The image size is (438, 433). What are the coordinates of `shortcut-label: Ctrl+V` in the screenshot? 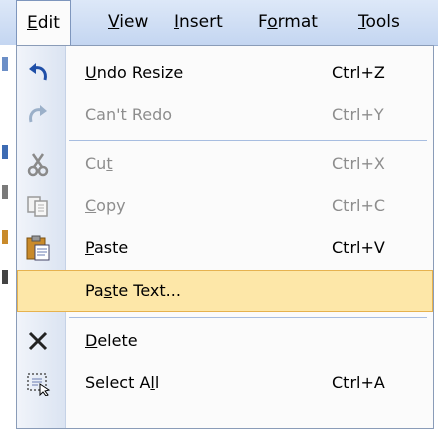 It's located at (358, 247).